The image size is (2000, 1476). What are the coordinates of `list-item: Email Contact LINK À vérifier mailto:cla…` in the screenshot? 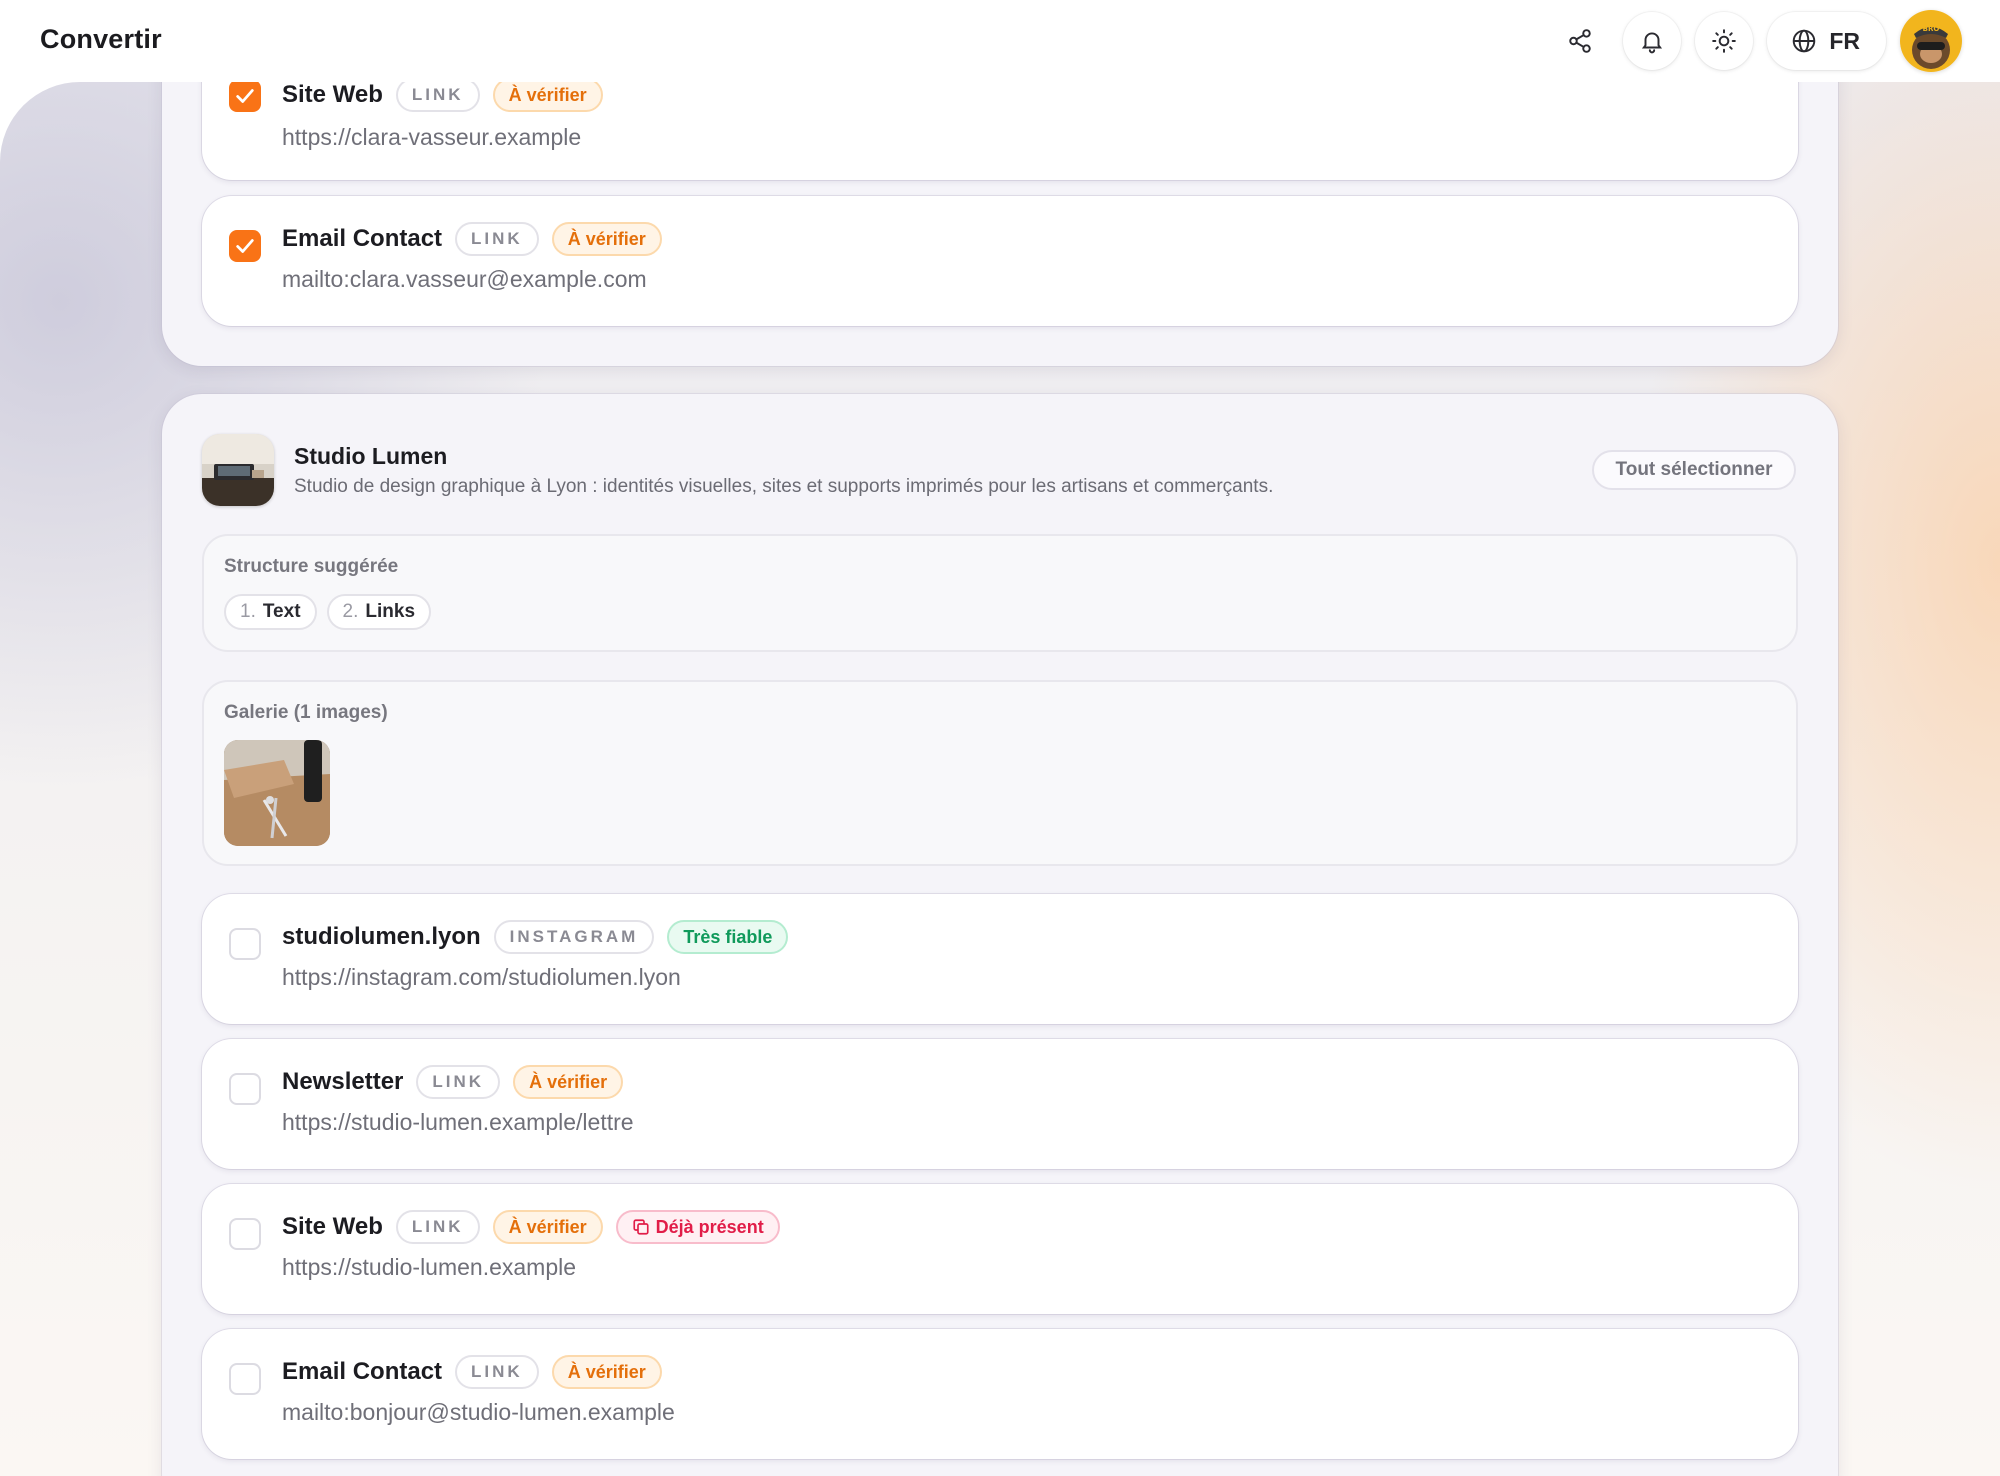 It's located at (1000, 261).